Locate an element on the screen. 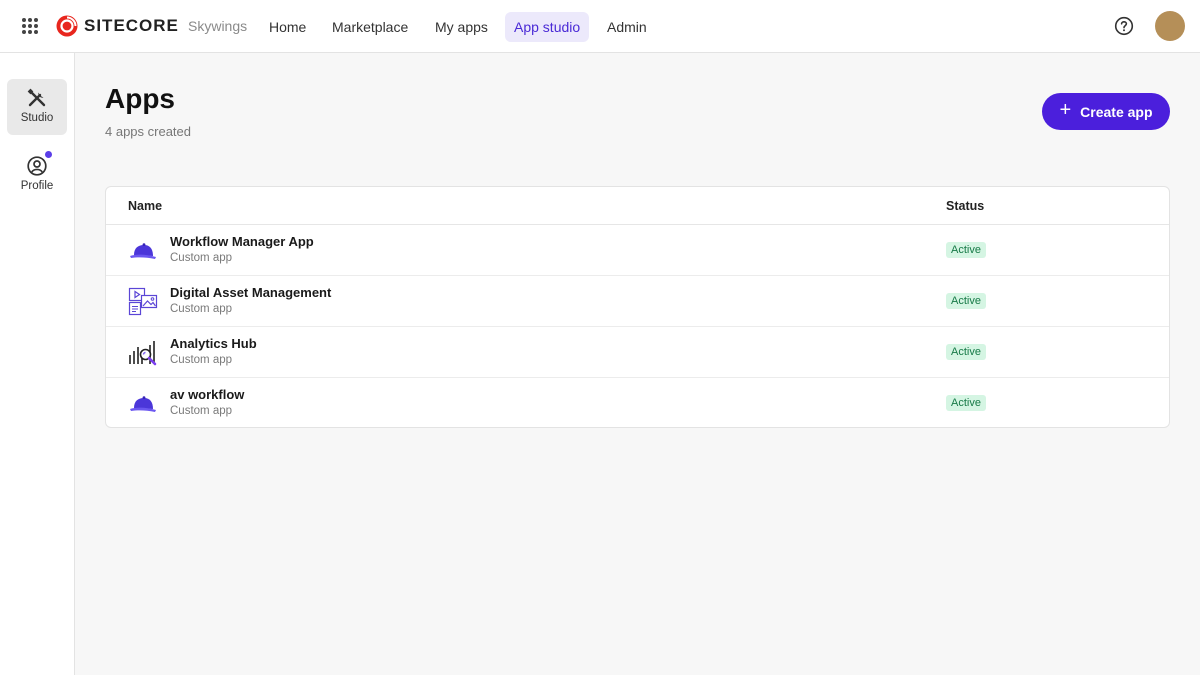 The height and width of the screenshot is (675, 1200). sidebar-item-label: Profile is located at coordinates (37, 186).